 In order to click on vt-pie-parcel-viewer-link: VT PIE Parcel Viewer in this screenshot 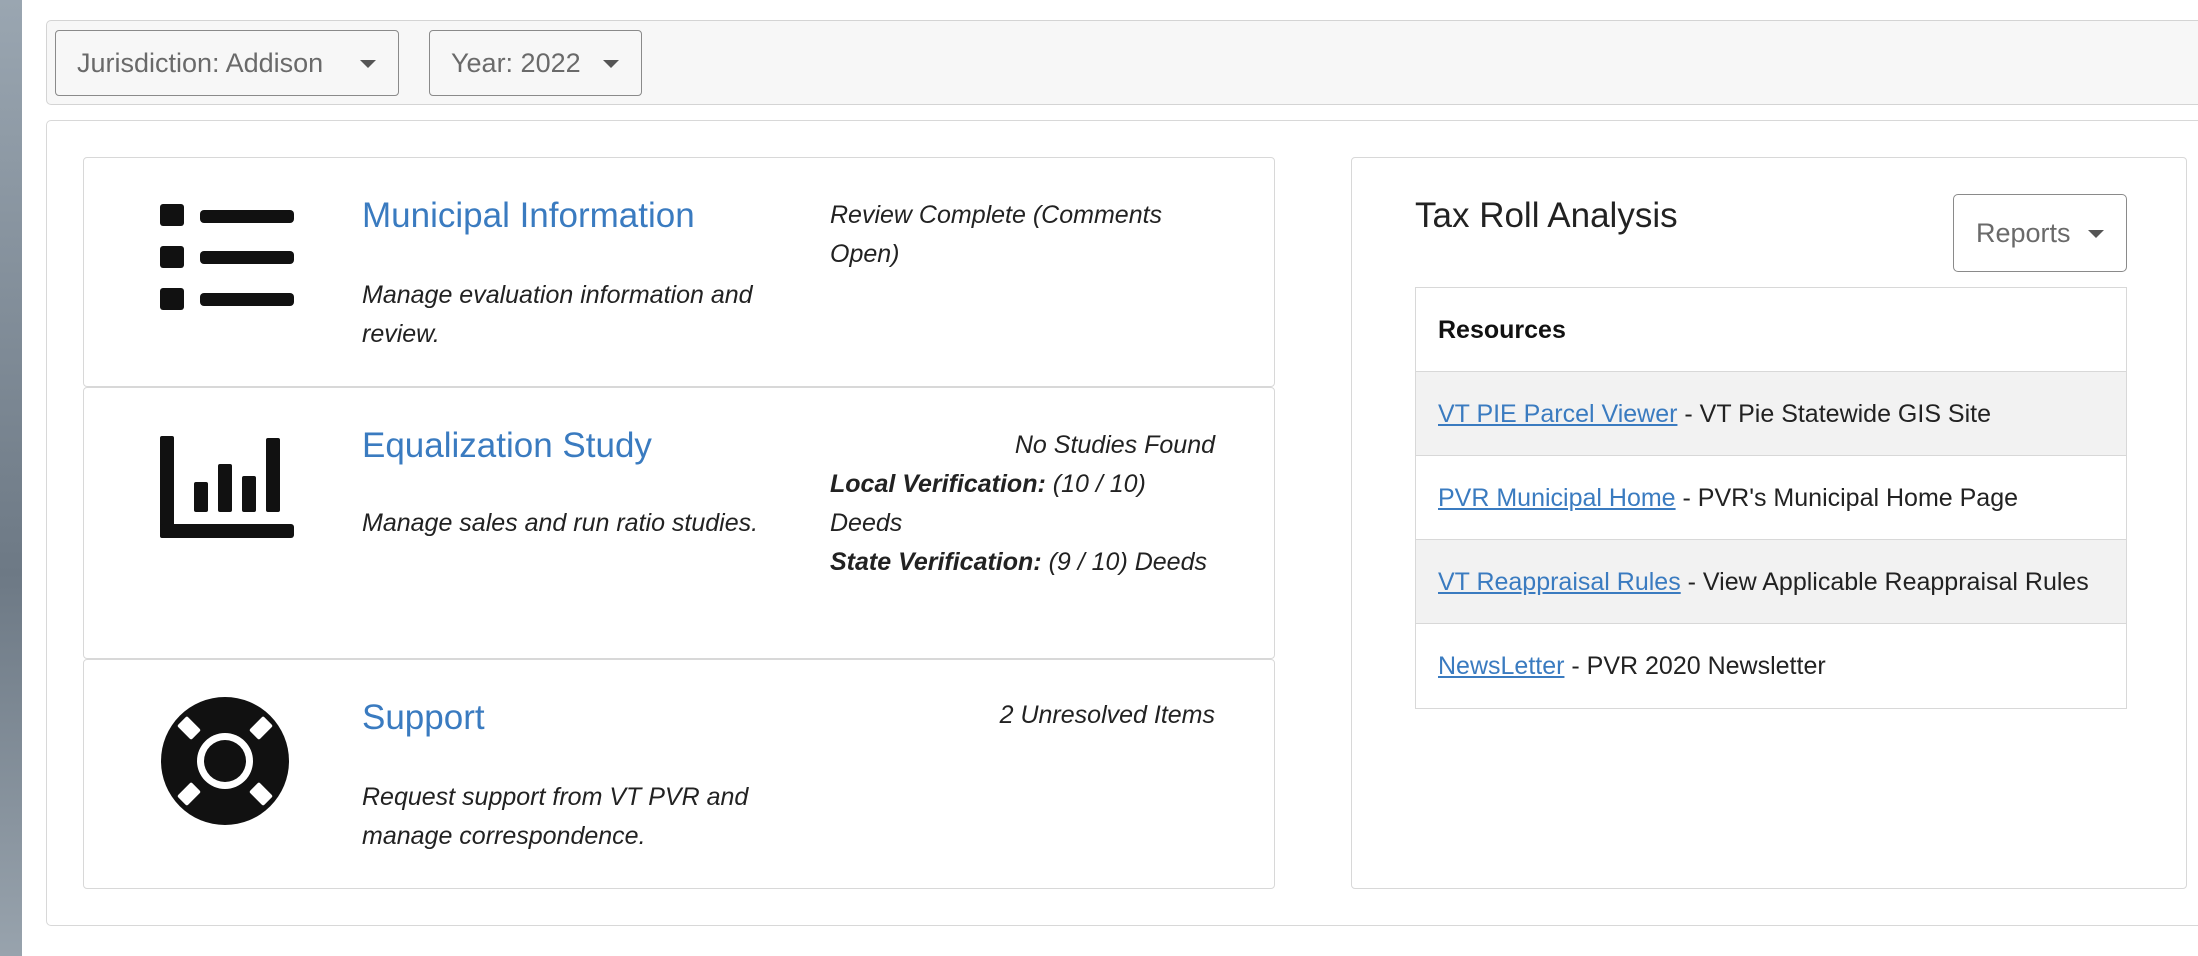, I will do `click(1557, 414)`.